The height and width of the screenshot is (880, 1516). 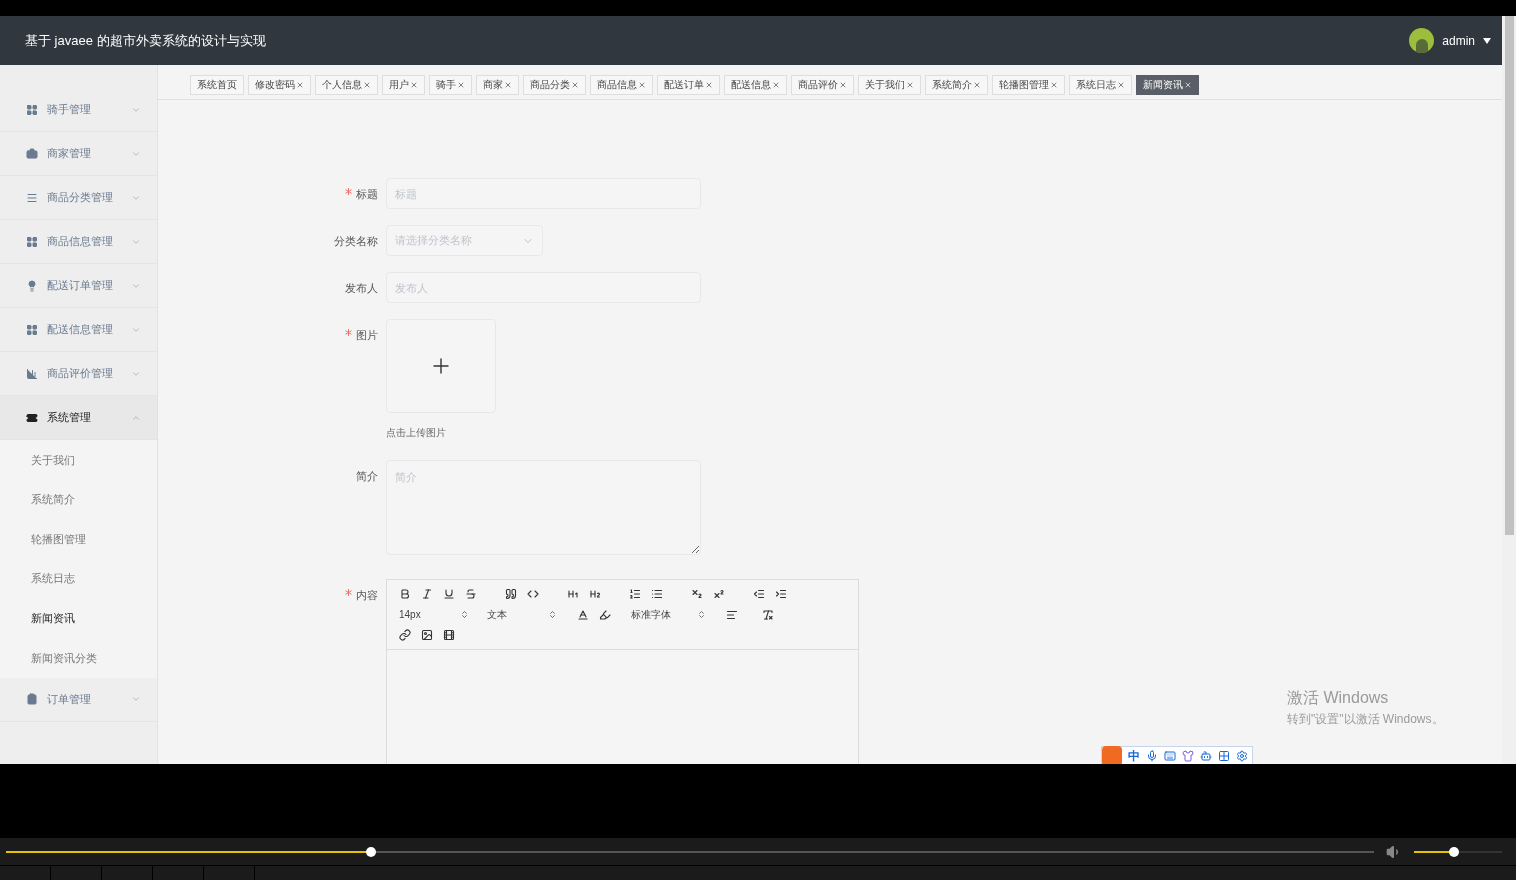 What do you see at coordinates (697, 594) in the screenshot?
I see `subscript-icon` at bounding box center [697, 594].